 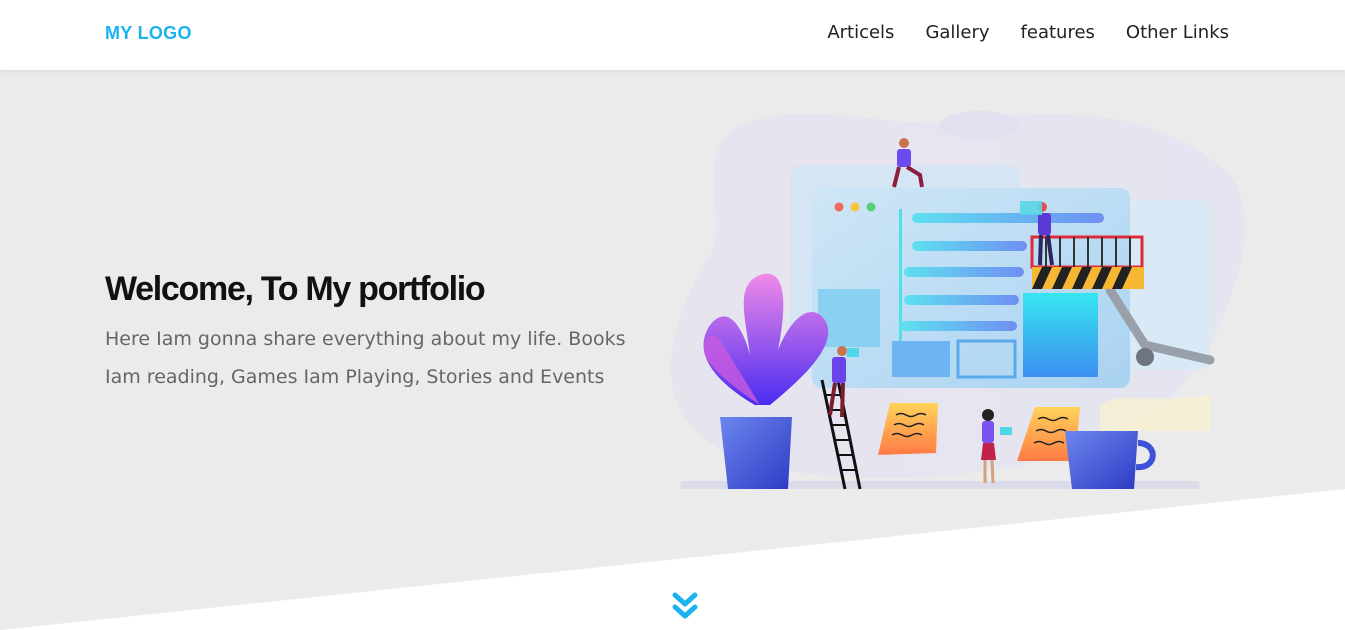 What do you see at coordinates (148, 33) in the screenshot?
I see `logo: MY LOGO` at bounding box center [148, 33].